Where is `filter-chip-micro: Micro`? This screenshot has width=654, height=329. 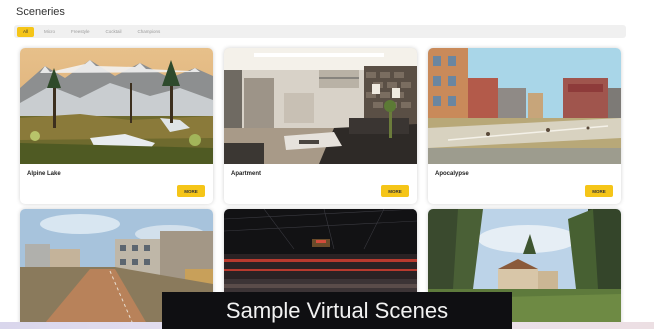 filter-chip-micro: Micro is located at coordinates (49, 32).